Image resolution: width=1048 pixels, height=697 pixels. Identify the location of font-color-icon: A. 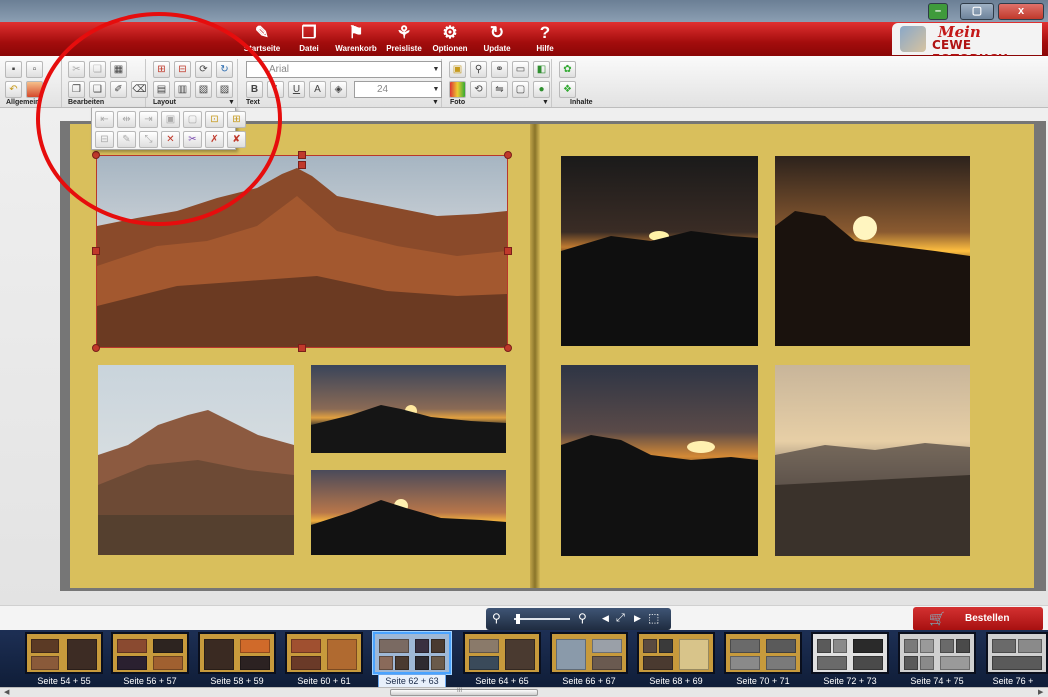
(317, 89).